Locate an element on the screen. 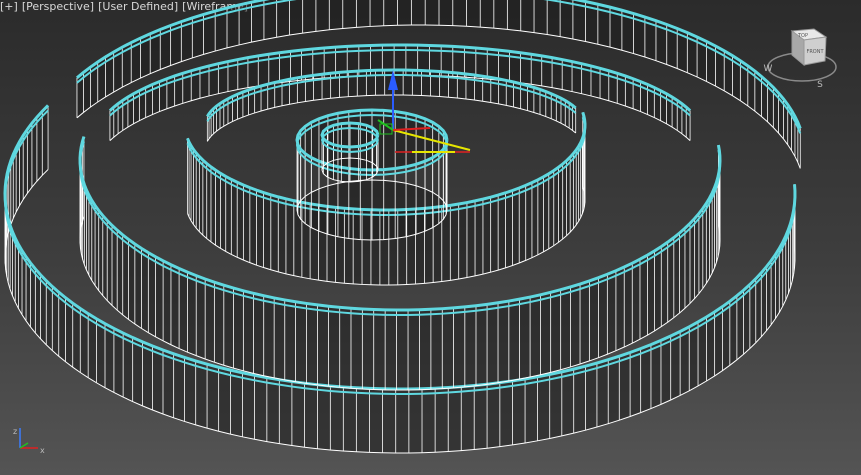  compass-w-label: W is located at coordinates (768, 69).